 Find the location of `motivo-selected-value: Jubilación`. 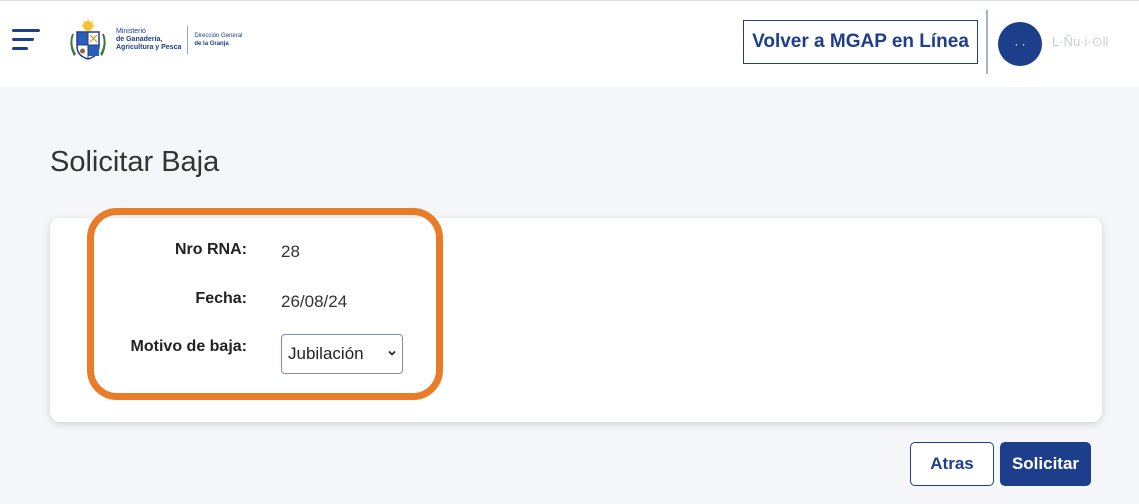

motivo-selected-value: Jubilación is located at coordinates (326, 353).